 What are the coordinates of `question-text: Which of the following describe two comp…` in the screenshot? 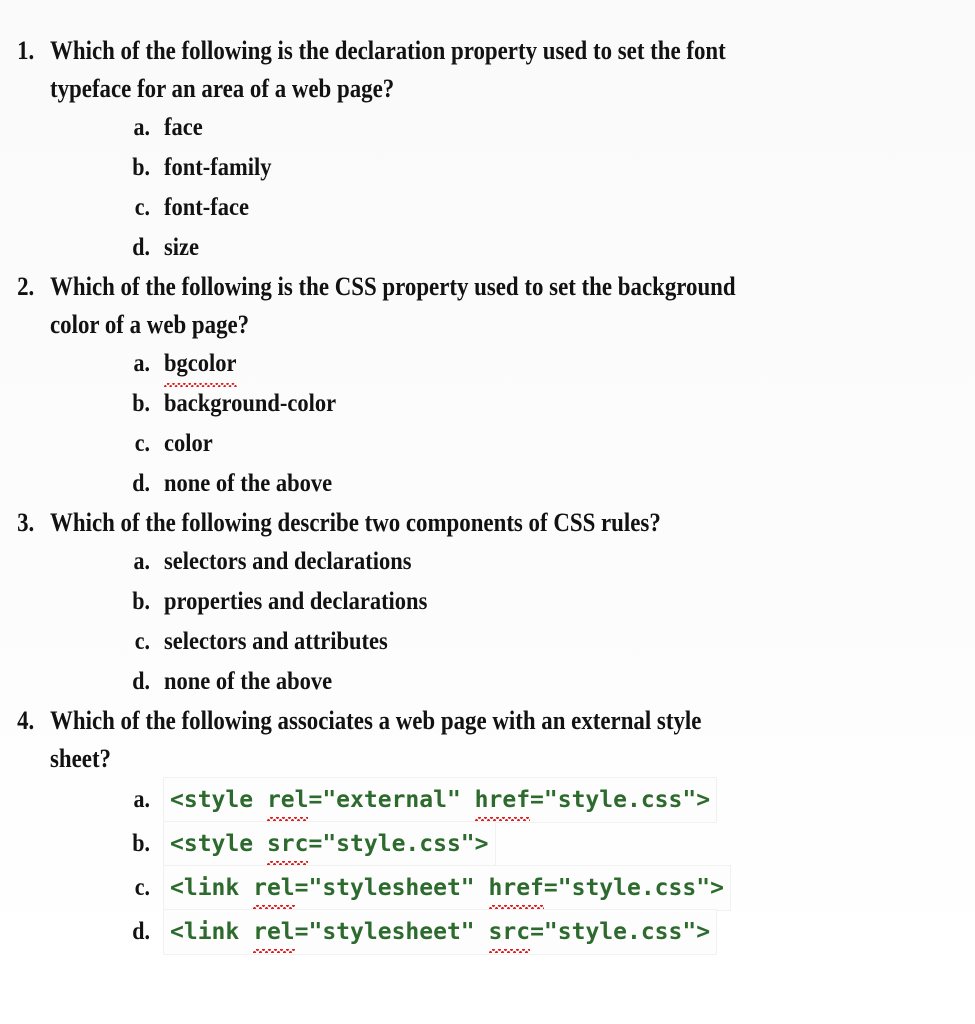 It's located at (355, 522).